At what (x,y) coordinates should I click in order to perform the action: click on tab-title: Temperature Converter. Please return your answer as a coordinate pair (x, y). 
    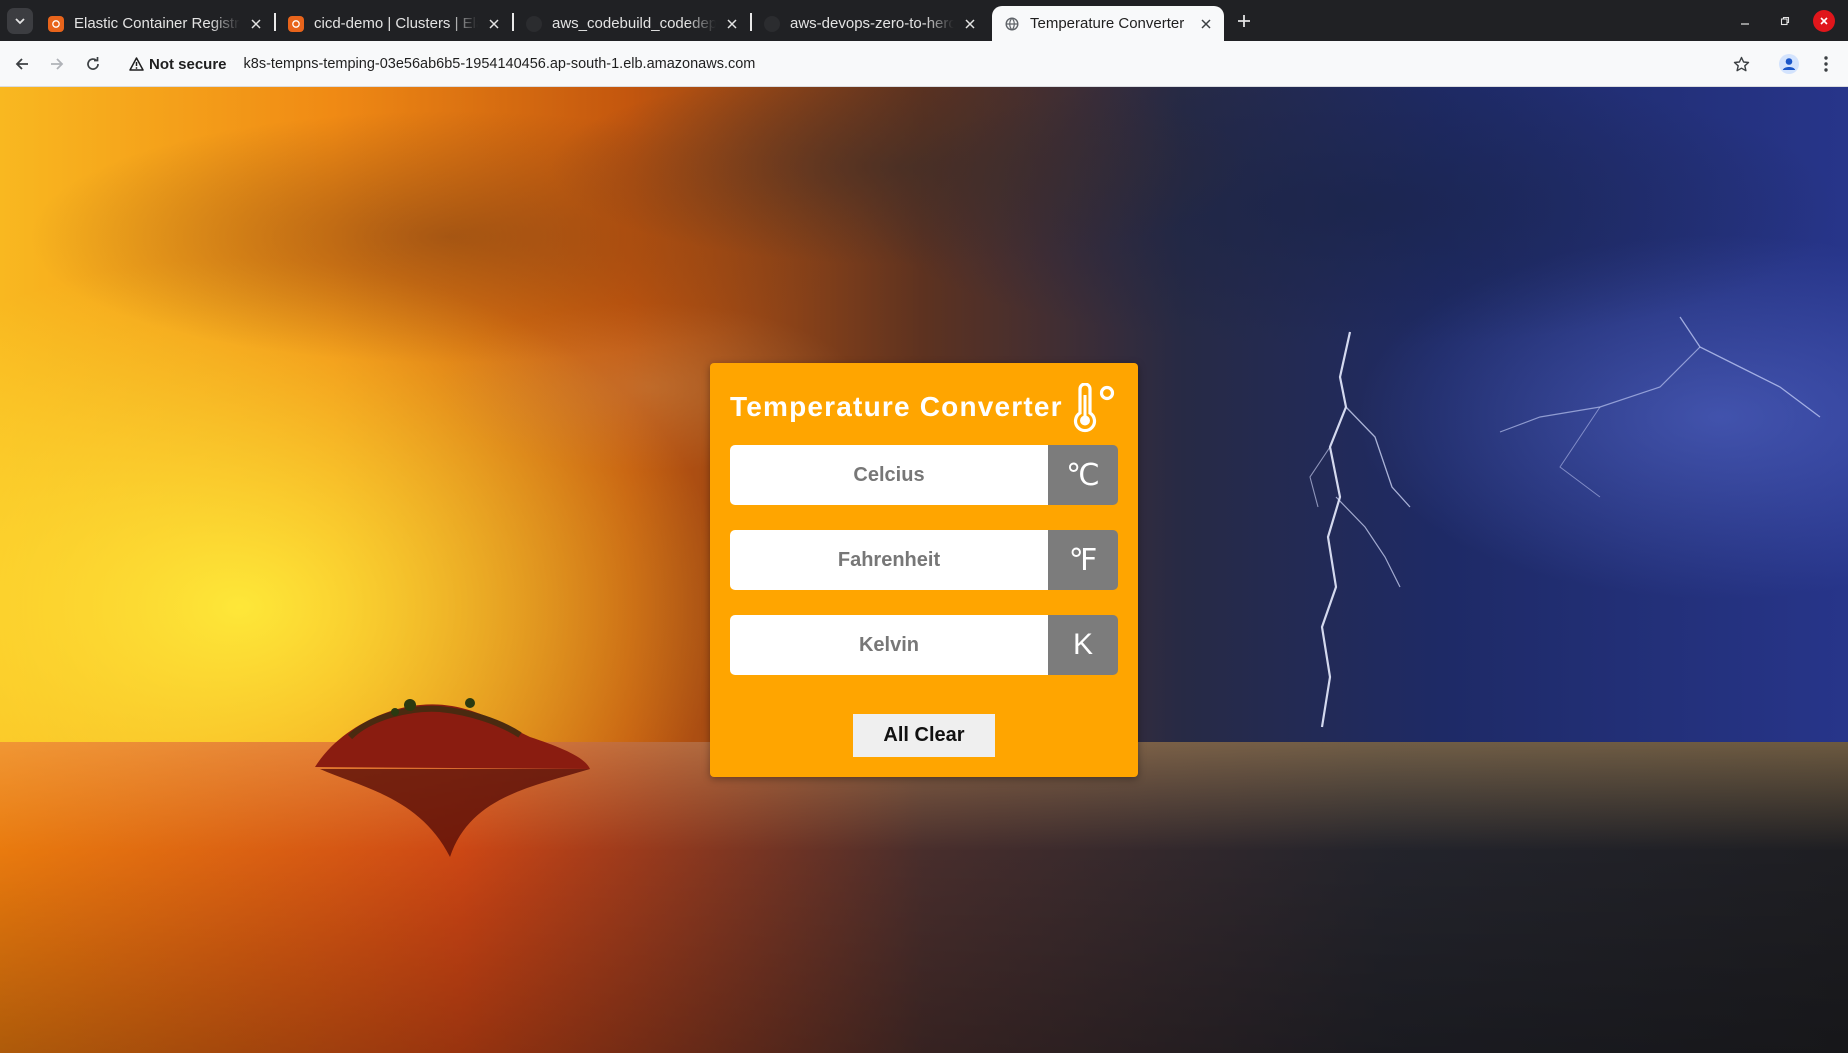
    Looking at the image, I should click on (1107, 23).